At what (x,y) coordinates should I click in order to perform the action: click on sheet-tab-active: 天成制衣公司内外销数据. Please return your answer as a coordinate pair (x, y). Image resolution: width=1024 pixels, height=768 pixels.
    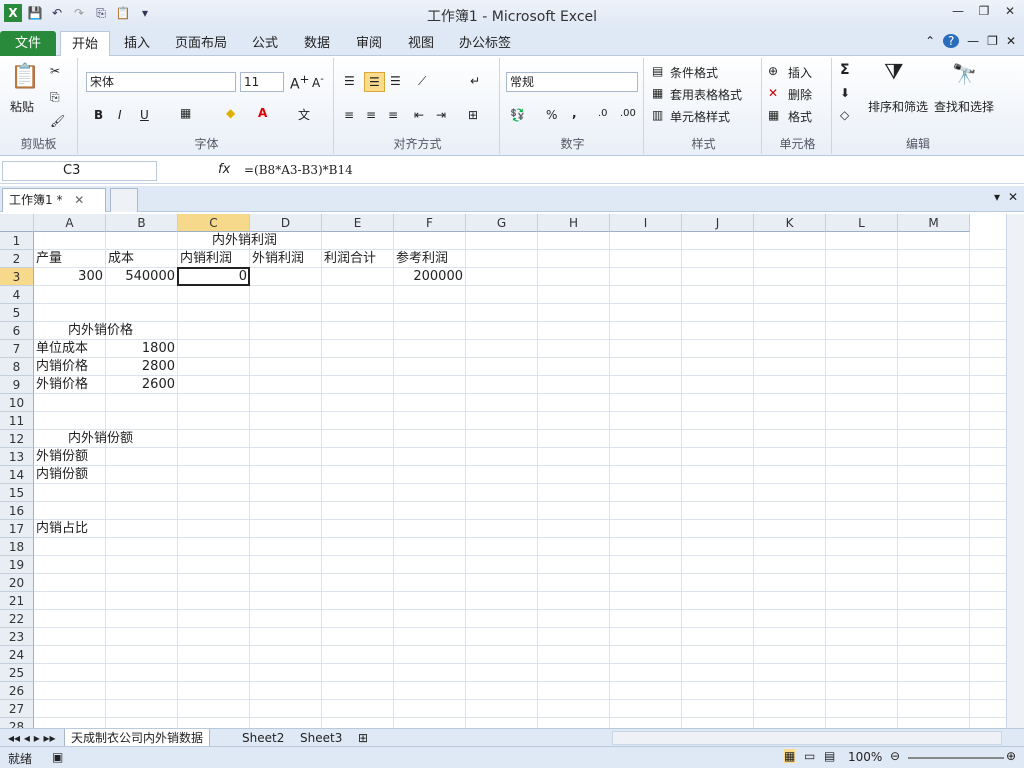
    Looking at the image, I should click on (137, 738).